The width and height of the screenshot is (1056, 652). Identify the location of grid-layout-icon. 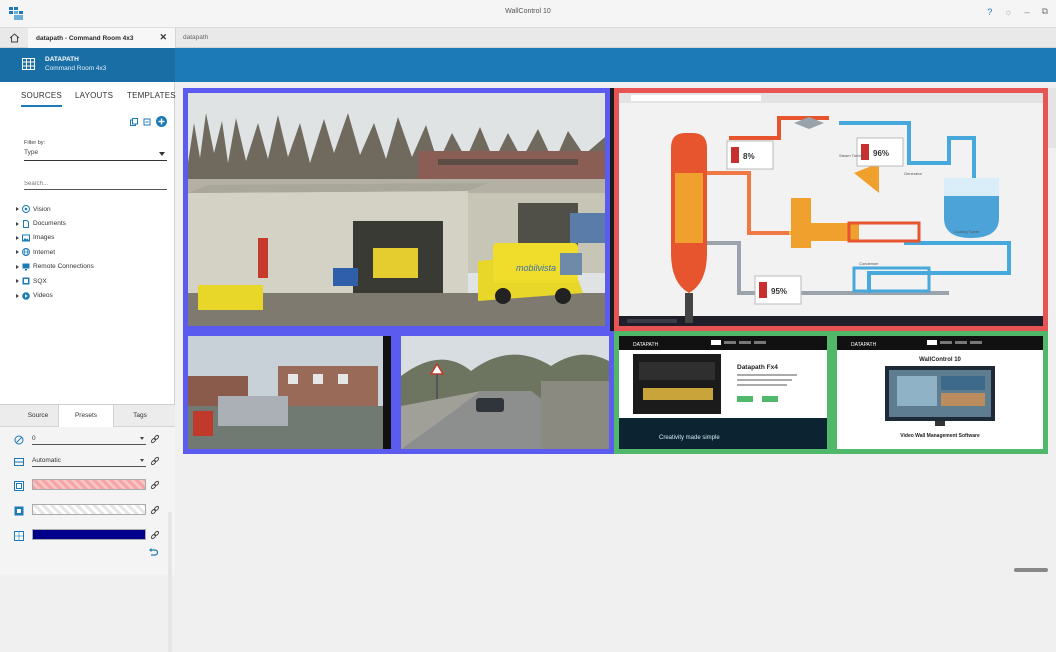
(28, 64).